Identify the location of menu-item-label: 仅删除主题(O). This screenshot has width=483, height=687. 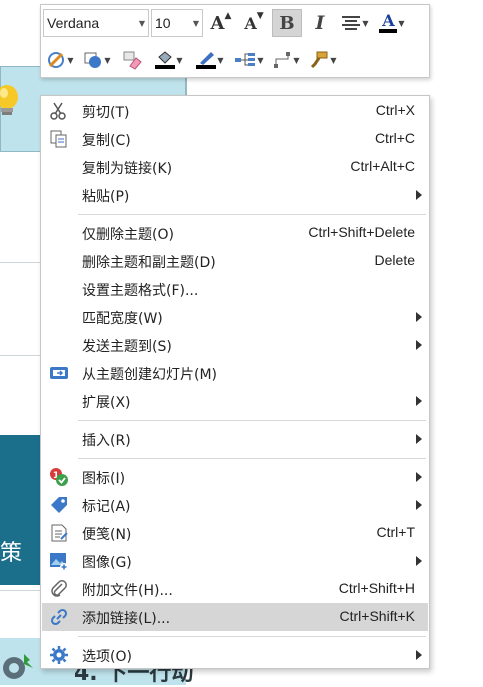
(128, 235).